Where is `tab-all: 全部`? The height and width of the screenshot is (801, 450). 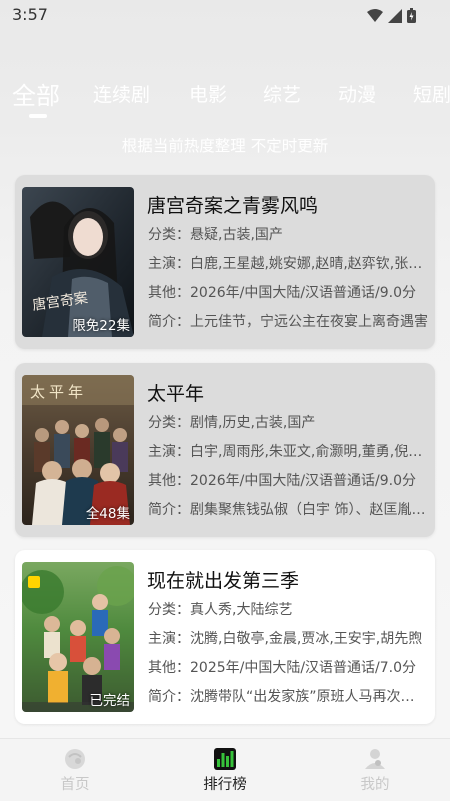 tab-all: 全部 is located at coordinates (36, 93).